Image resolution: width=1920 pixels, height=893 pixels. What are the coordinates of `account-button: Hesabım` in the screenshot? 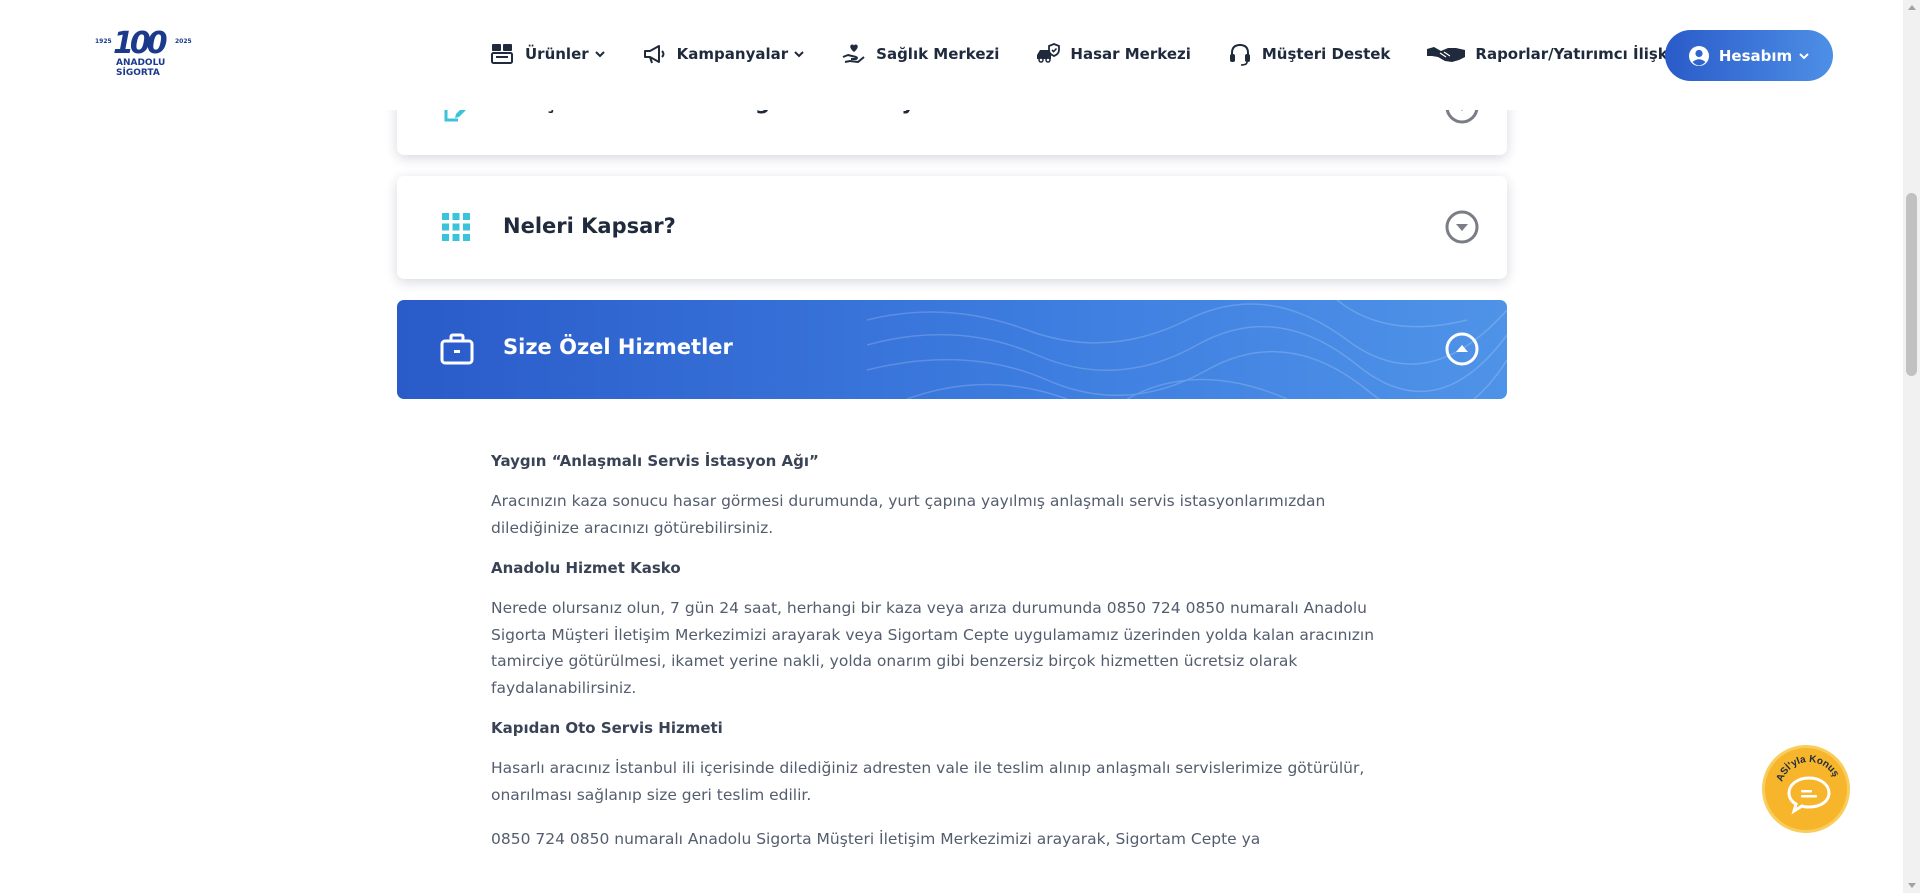 It's located at (1749, 55).